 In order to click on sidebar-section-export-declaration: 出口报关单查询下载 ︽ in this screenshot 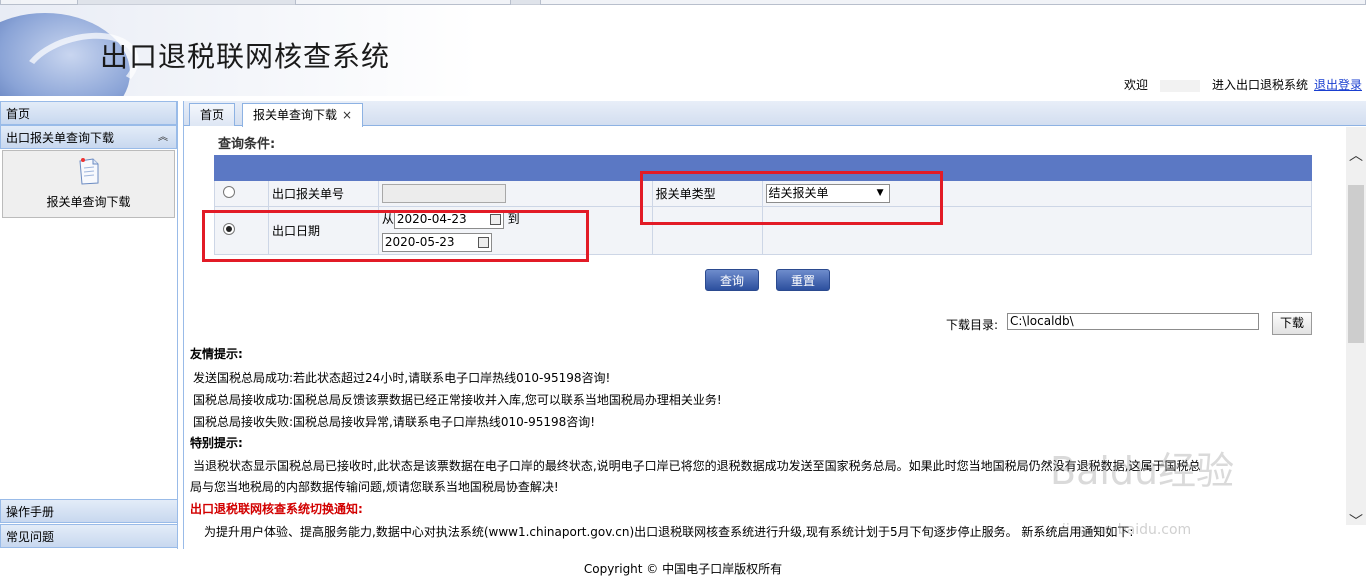, I will do `click(88, 137)`.